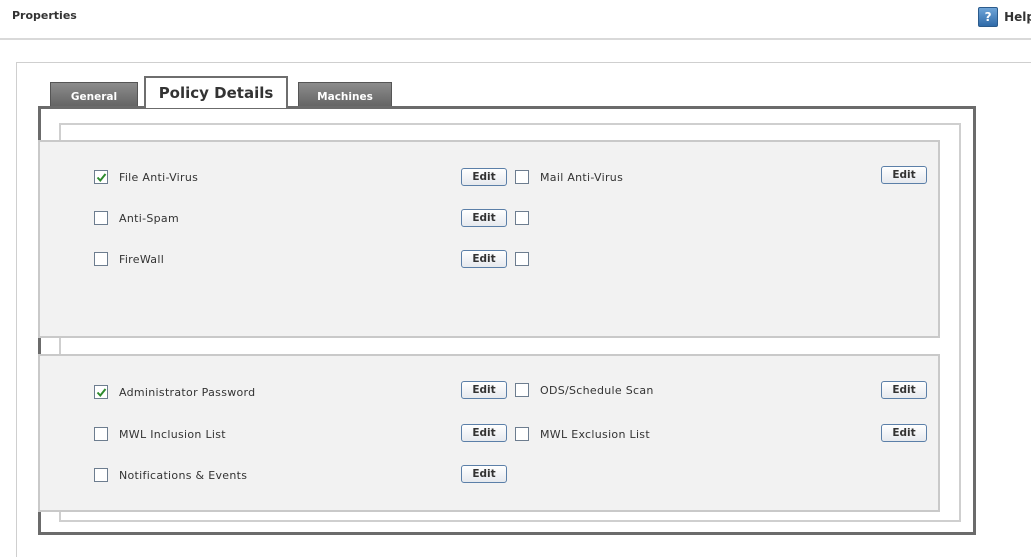 The width and height of the screenshot is (1031, 557). I want to click on notifications-events-option: Notifications & Events, so click(170, 475).